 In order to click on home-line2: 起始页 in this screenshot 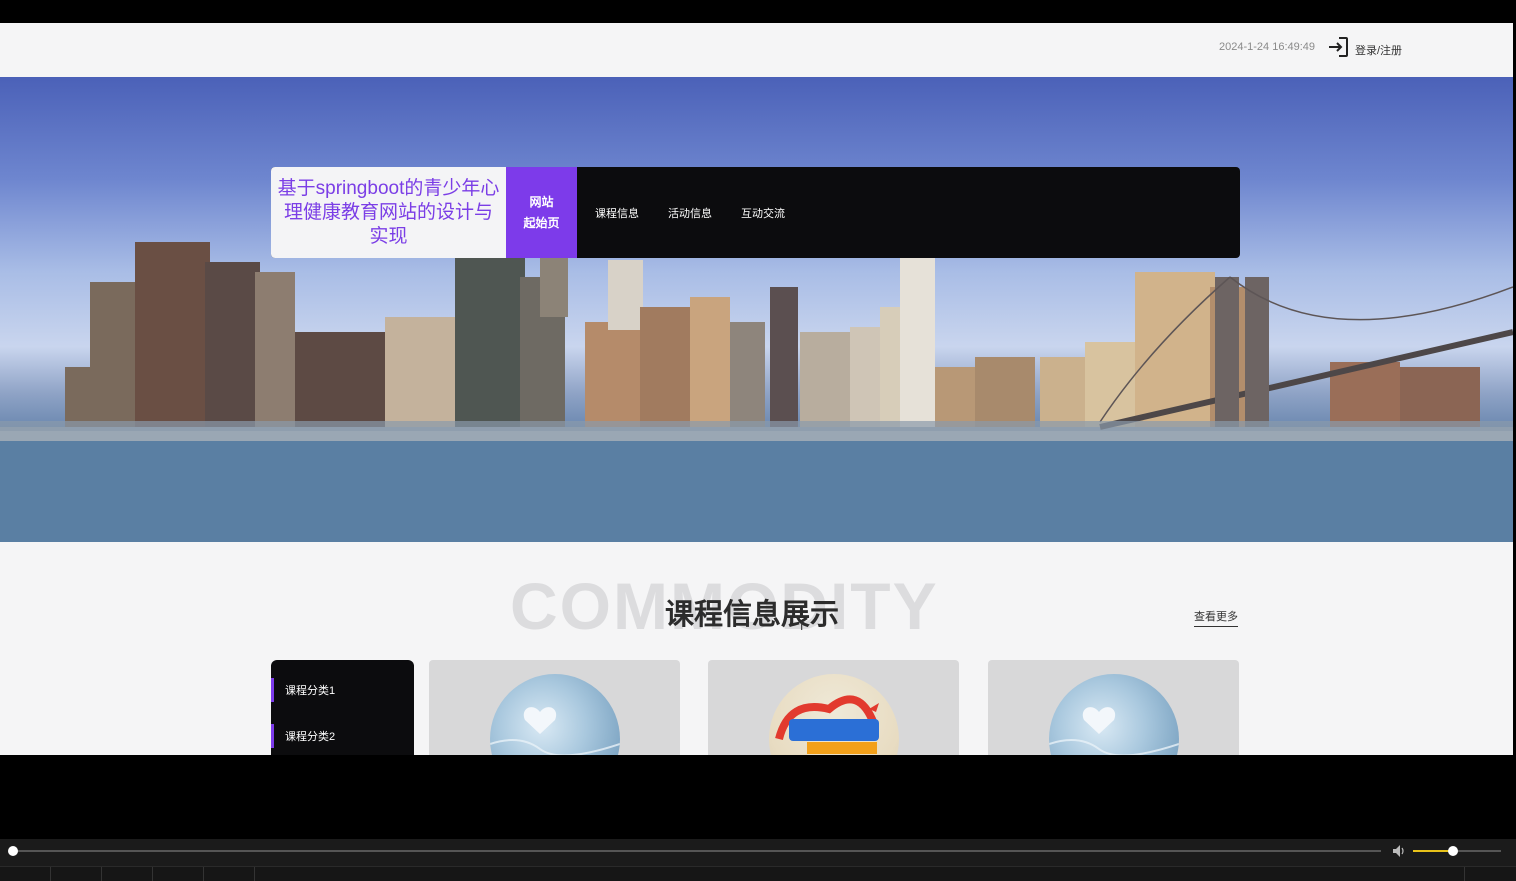, I will do `click(541, 222)`.